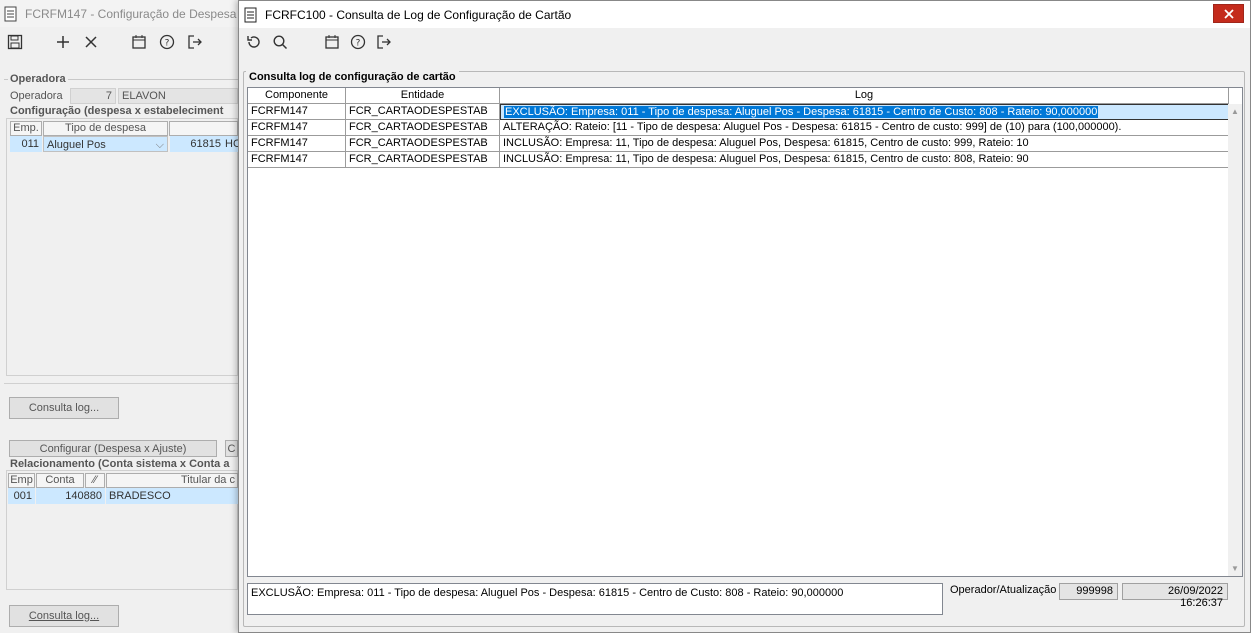  What do you see at coordinates (203, 128) in the screenshot?
I see `config-header-blank` at bounding box center [203, 128].